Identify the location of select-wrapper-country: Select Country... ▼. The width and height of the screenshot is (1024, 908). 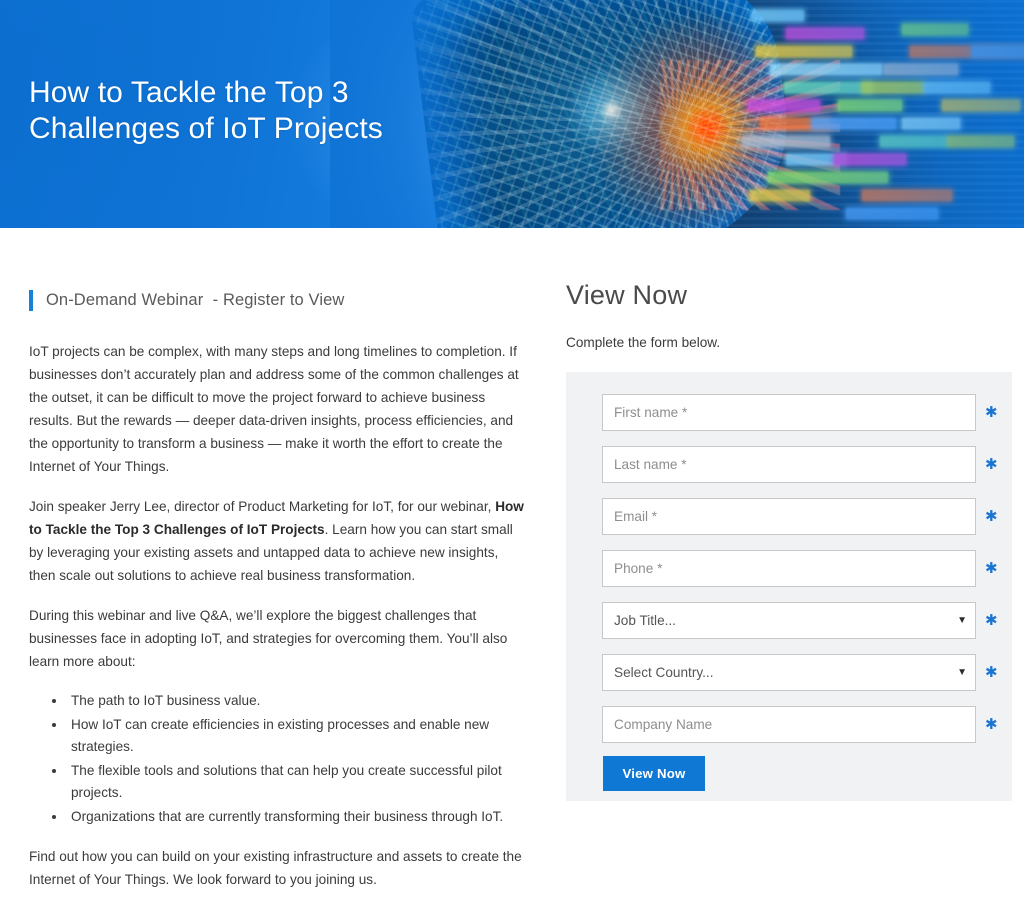
(789, 672).